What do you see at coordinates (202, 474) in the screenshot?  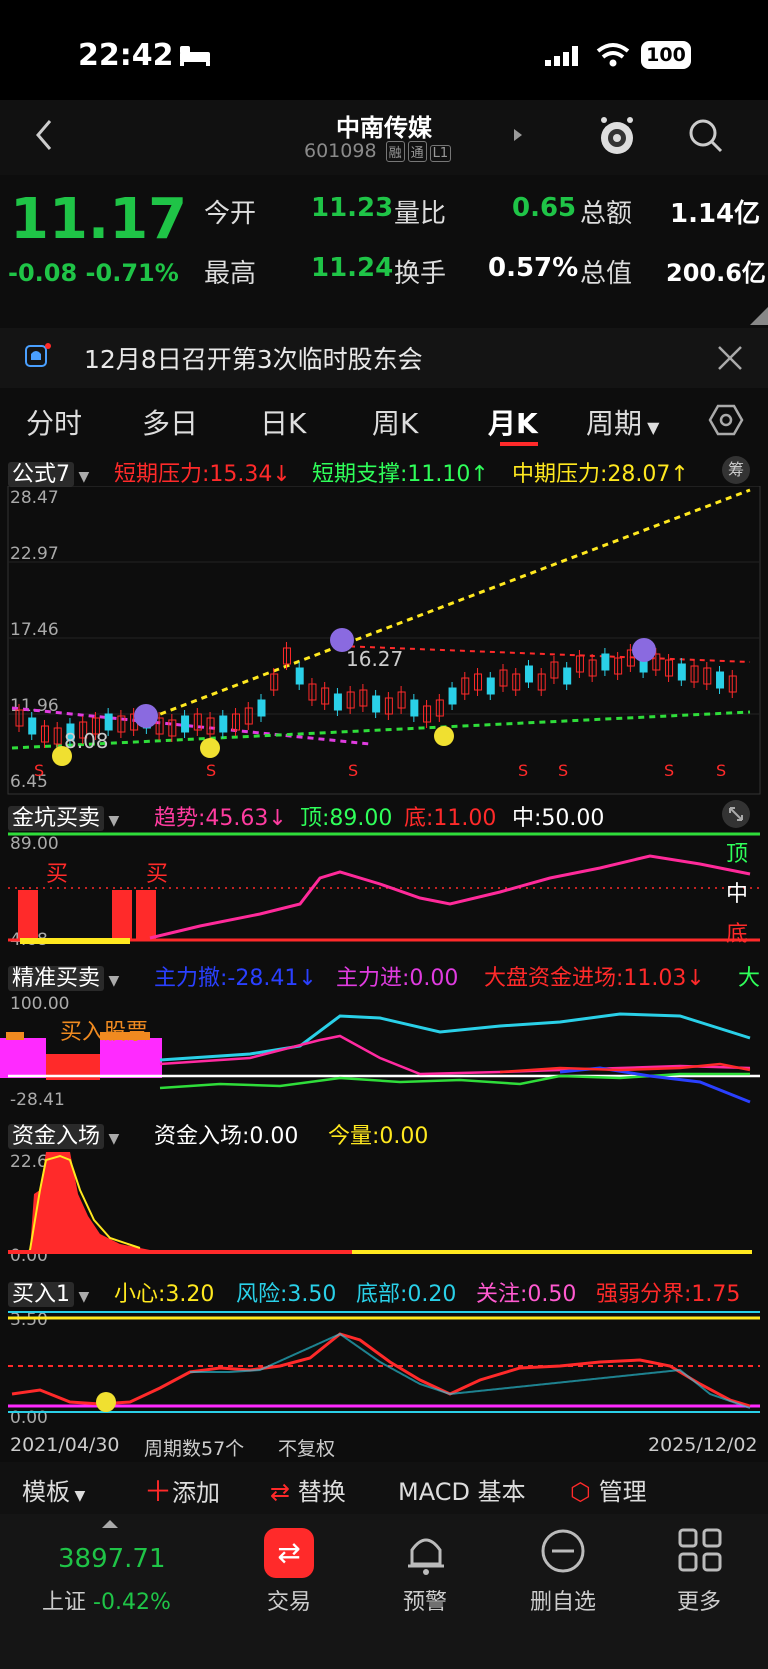 I see `short-pressure: 短期压力:15.34↓` at bounding box center [202, 474].